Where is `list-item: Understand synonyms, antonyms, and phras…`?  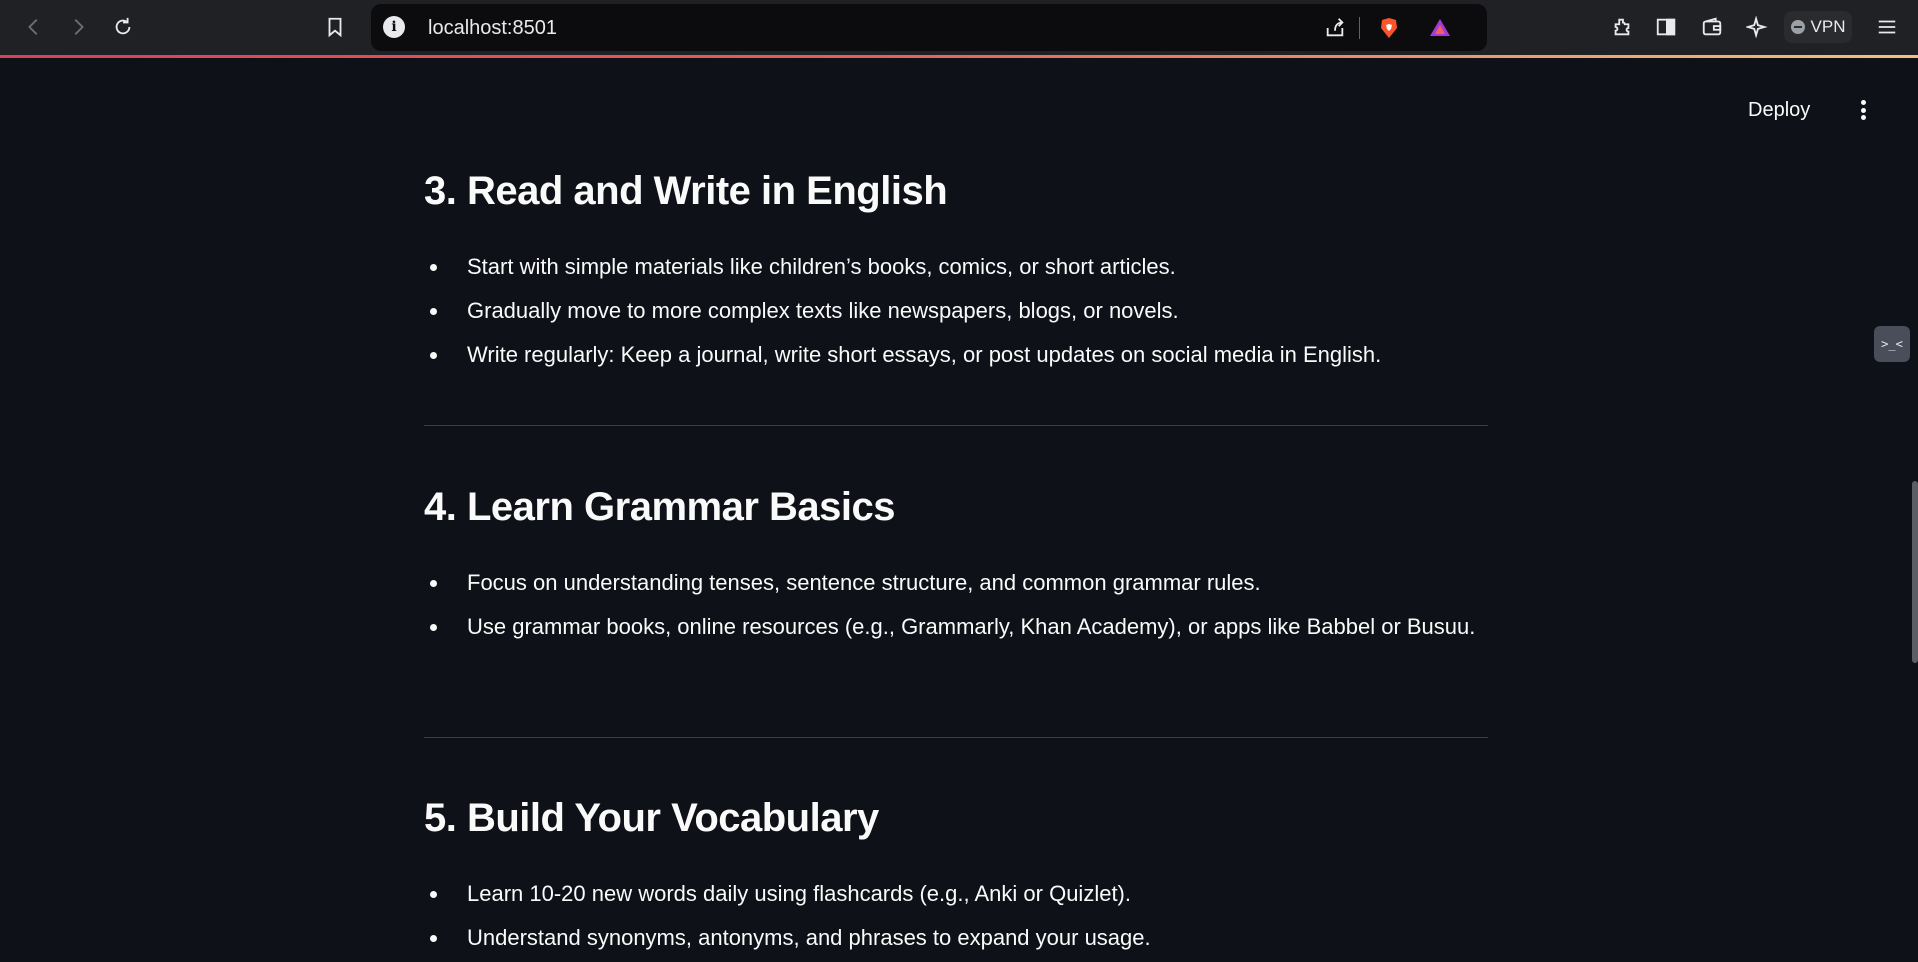 list-item: Understand synonyms, antonyms, and phras… is located at coordinates (956, 937).